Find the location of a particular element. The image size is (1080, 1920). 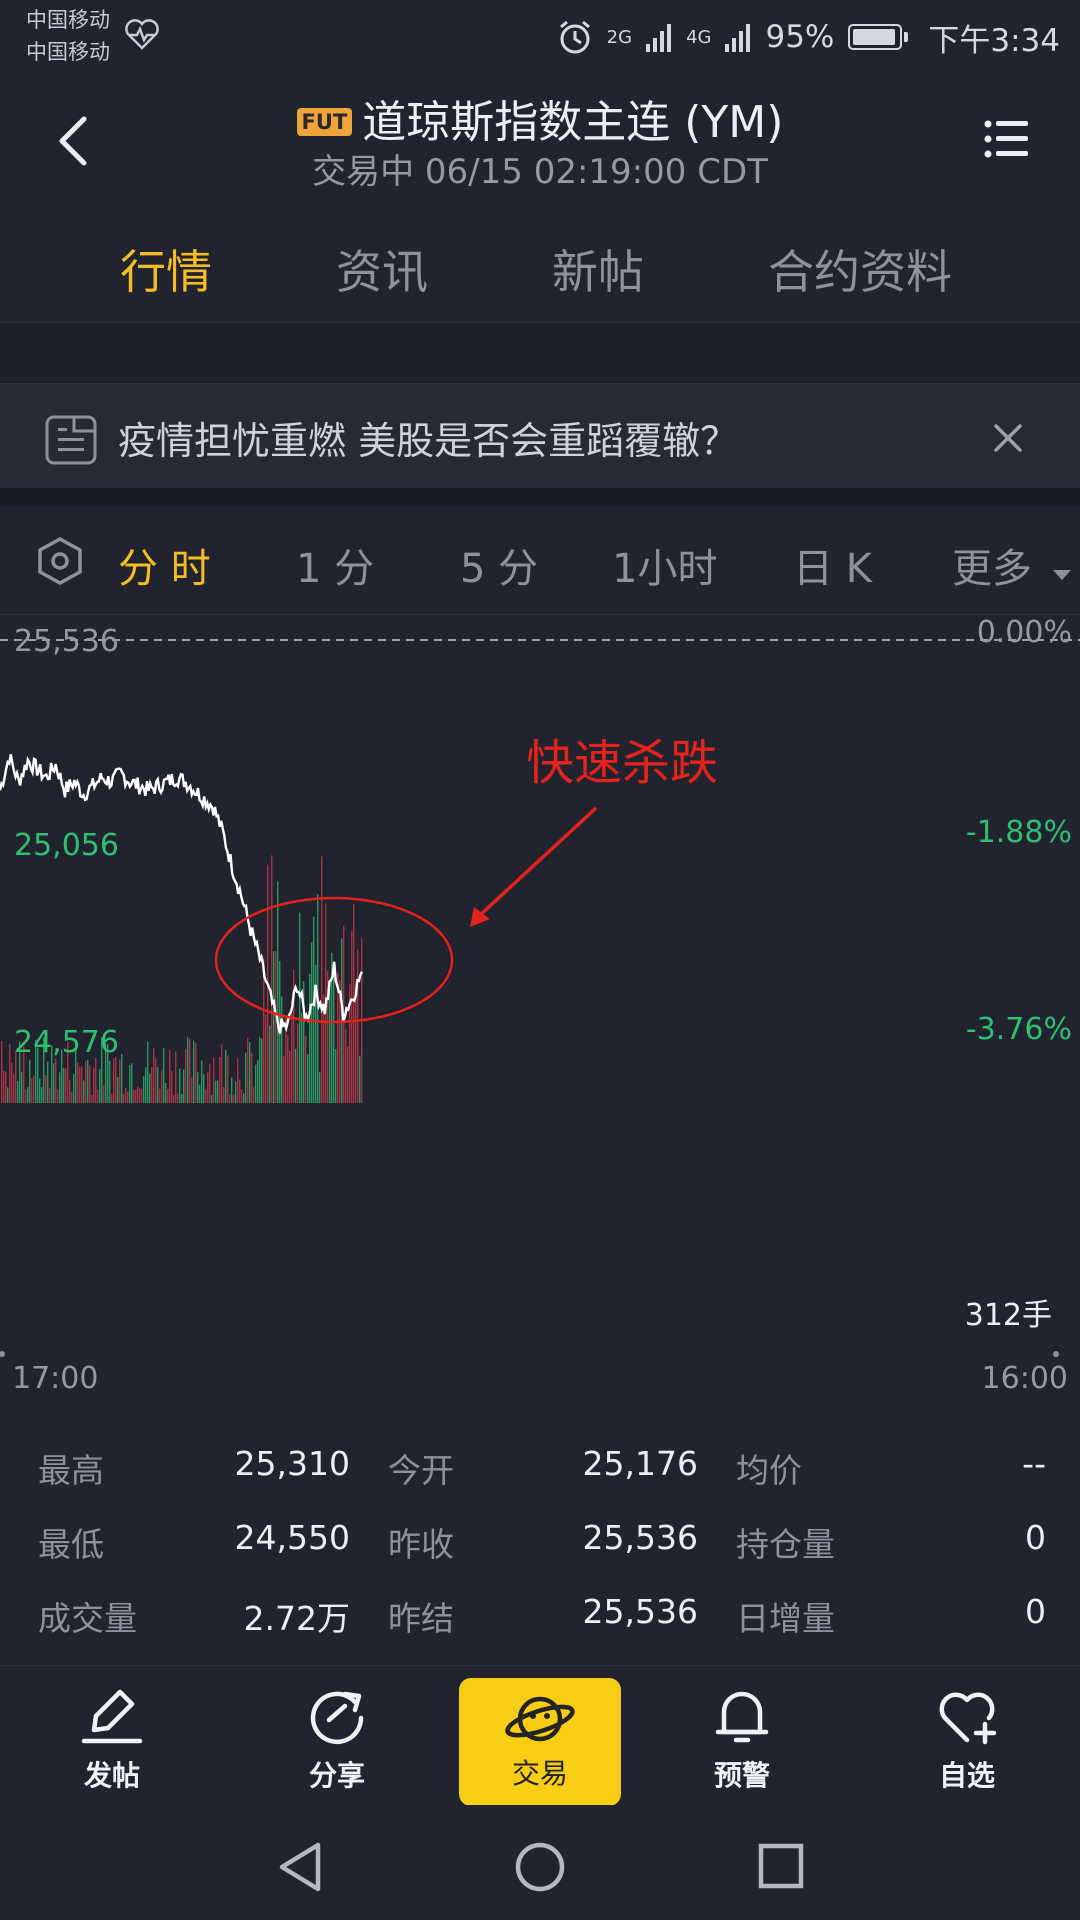

period-tab-timeshare: 分 时 is located at coordinates (164, 565).